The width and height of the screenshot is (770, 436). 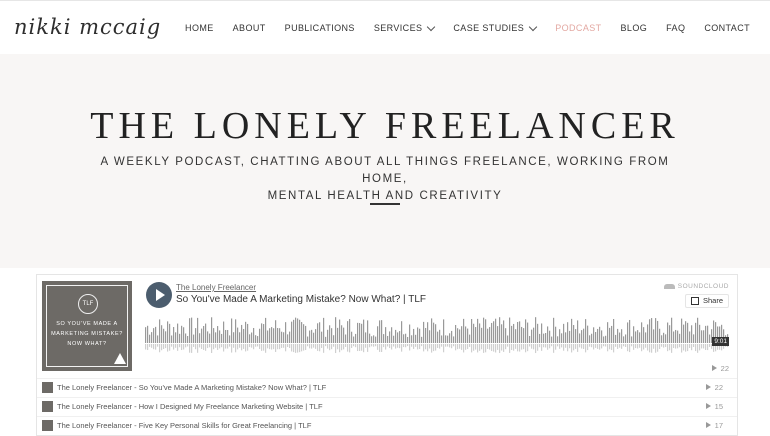 I want to click on nav-label: HOME, so click(x=199, y=28).